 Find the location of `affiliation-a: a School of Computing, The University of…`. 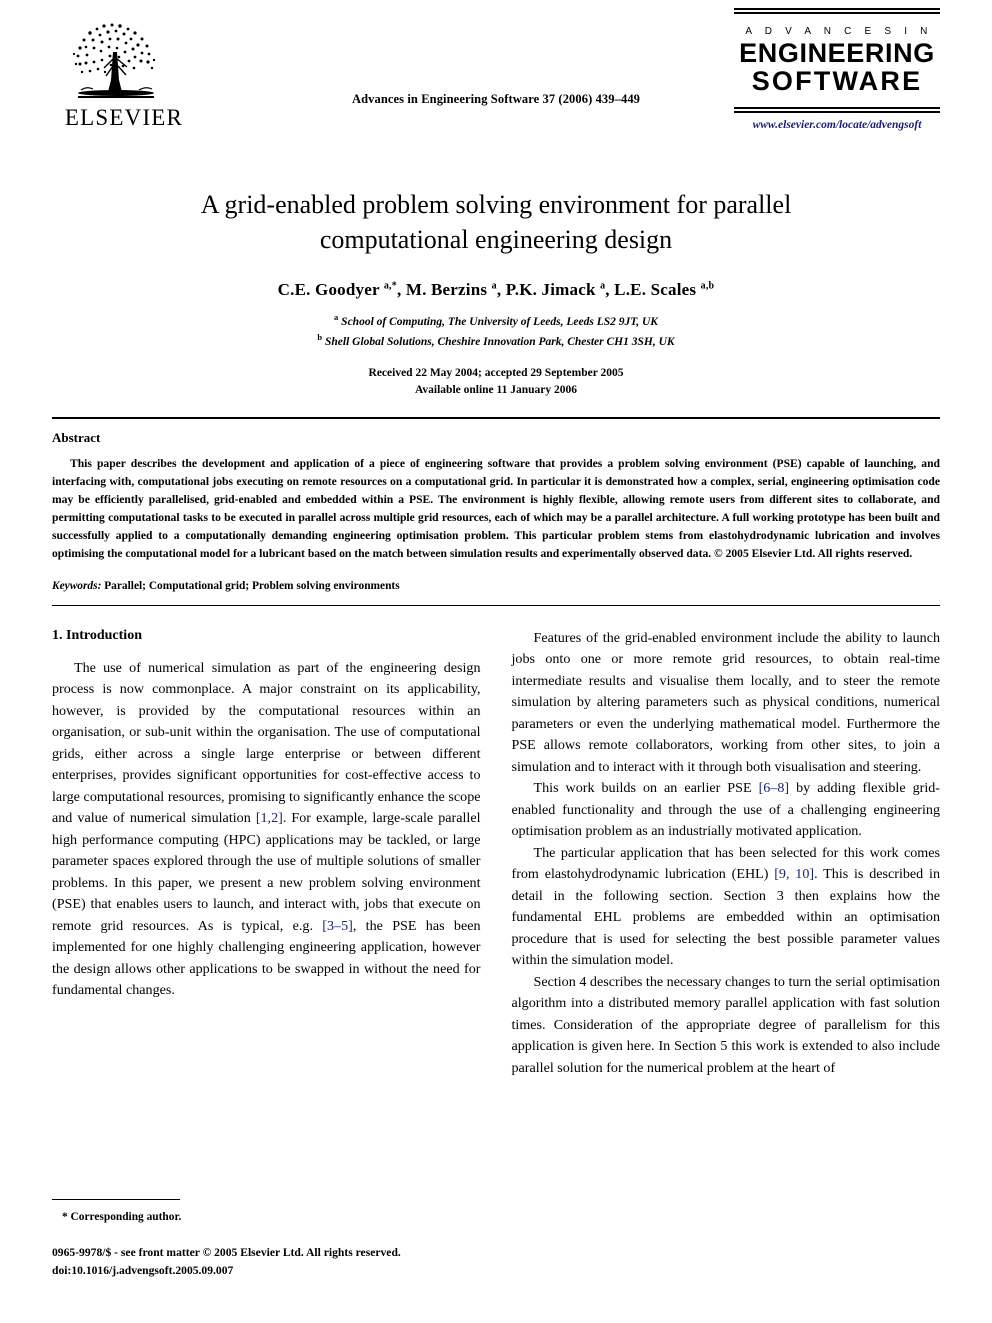

affiliation-a: a School of Computing, The University of… is located at coordinates (496, 319).